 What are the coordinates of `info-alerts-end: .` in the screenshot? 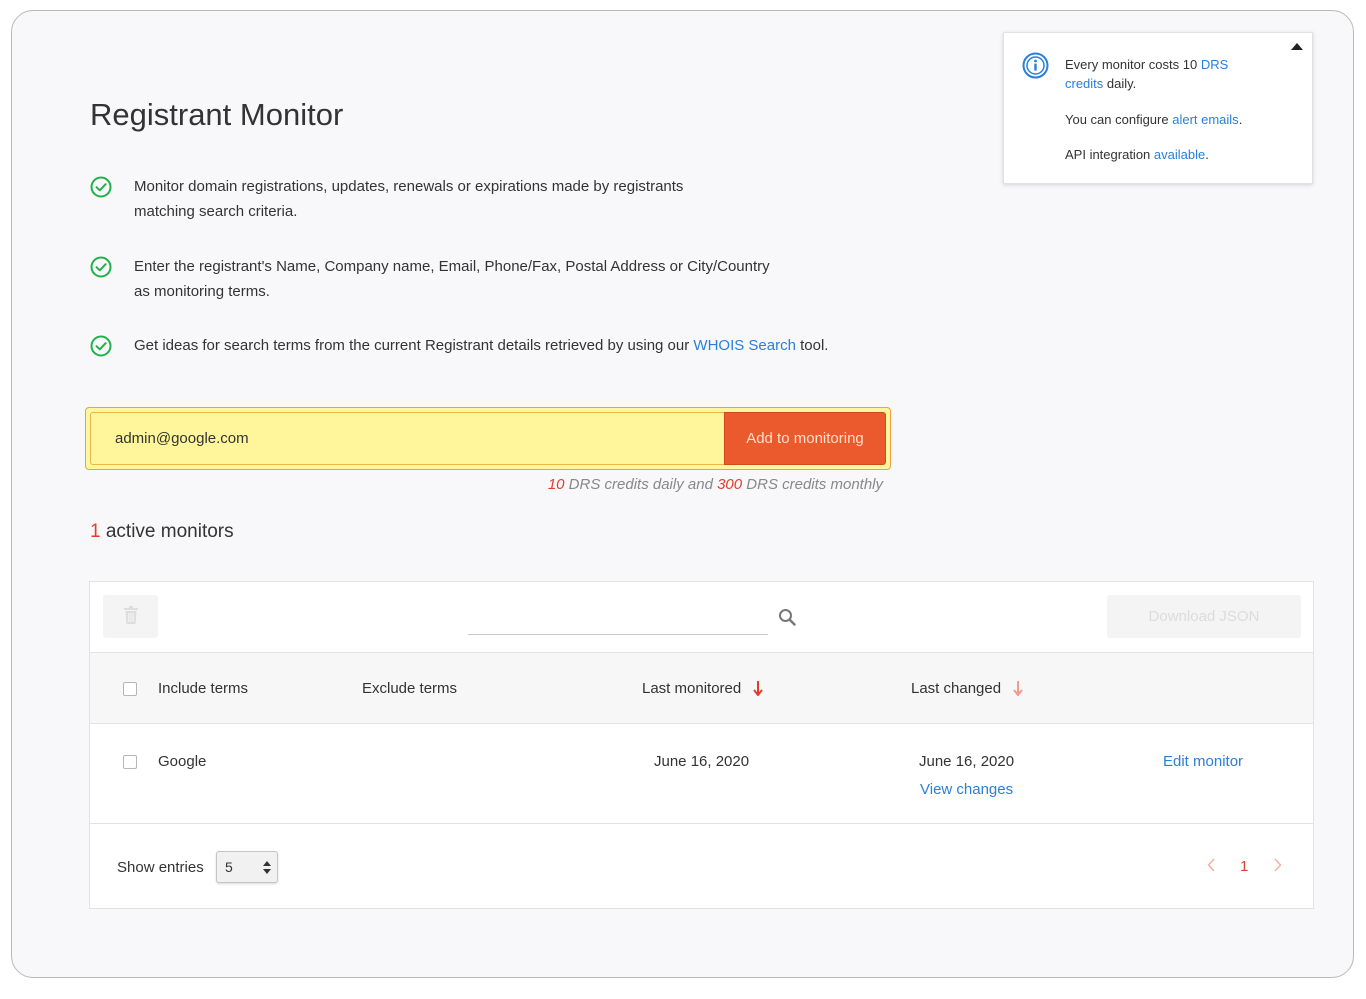 It's located at (1240, 119).